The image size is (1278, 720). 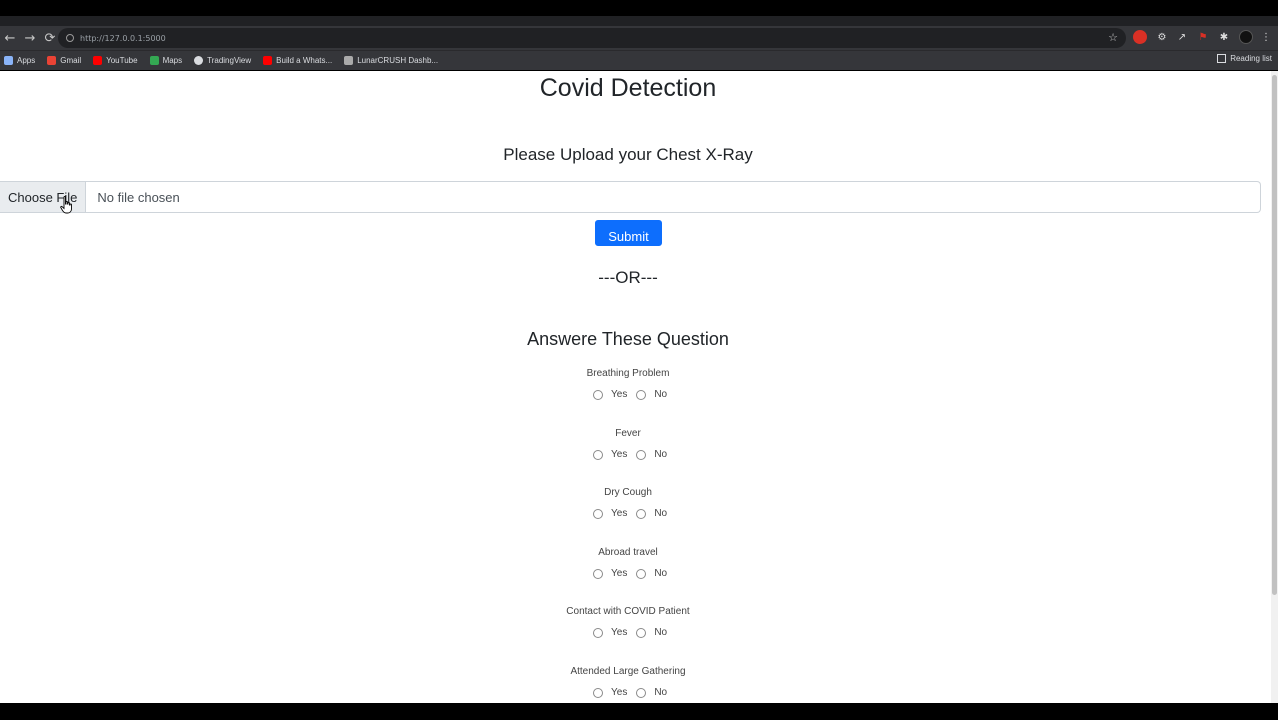 I want to click on avatar, so click(x=1246, y=37).